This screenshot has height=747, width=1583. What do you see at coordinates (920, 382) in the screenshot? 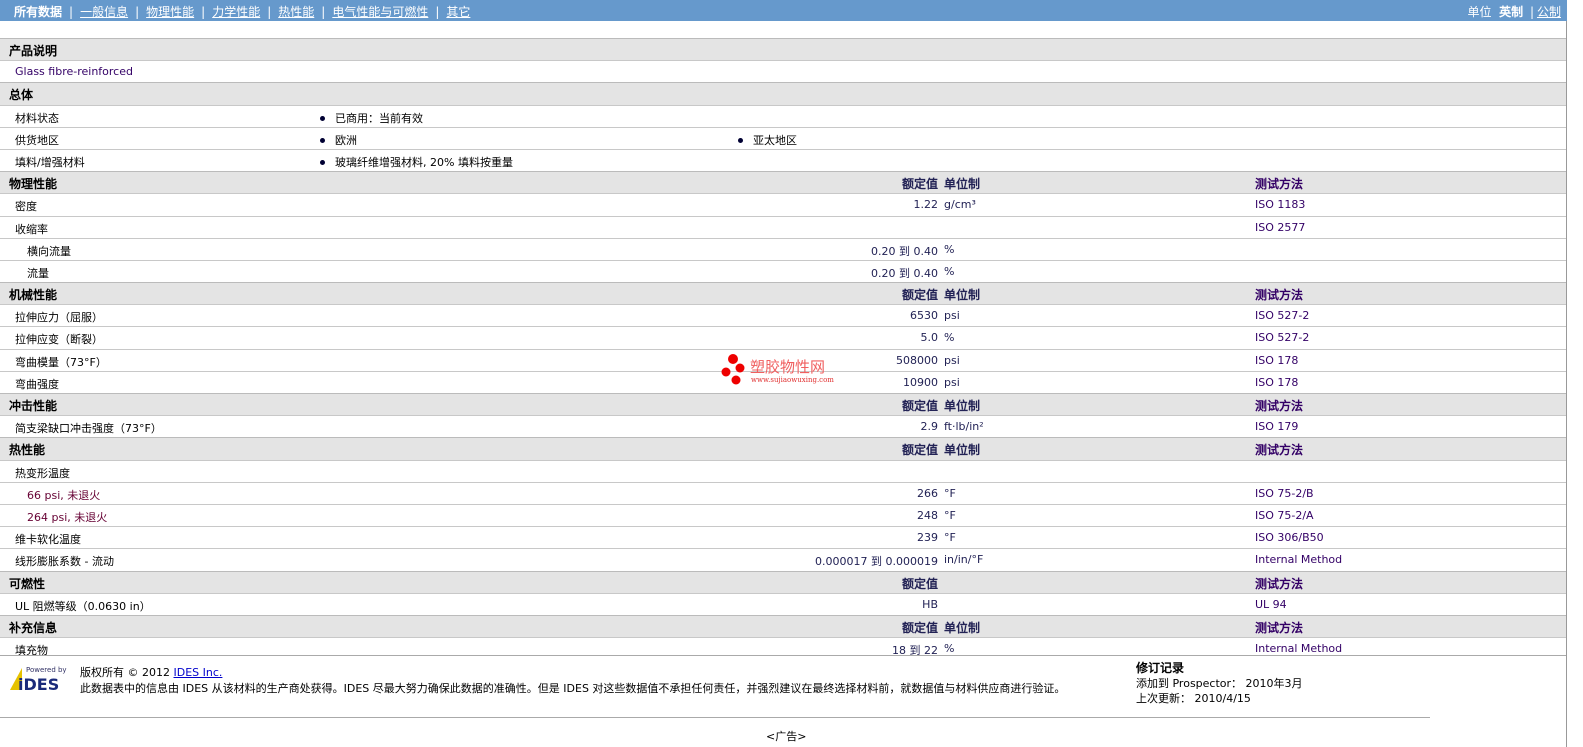
I see `property-value: 10900` at bounding box center [920, 382].